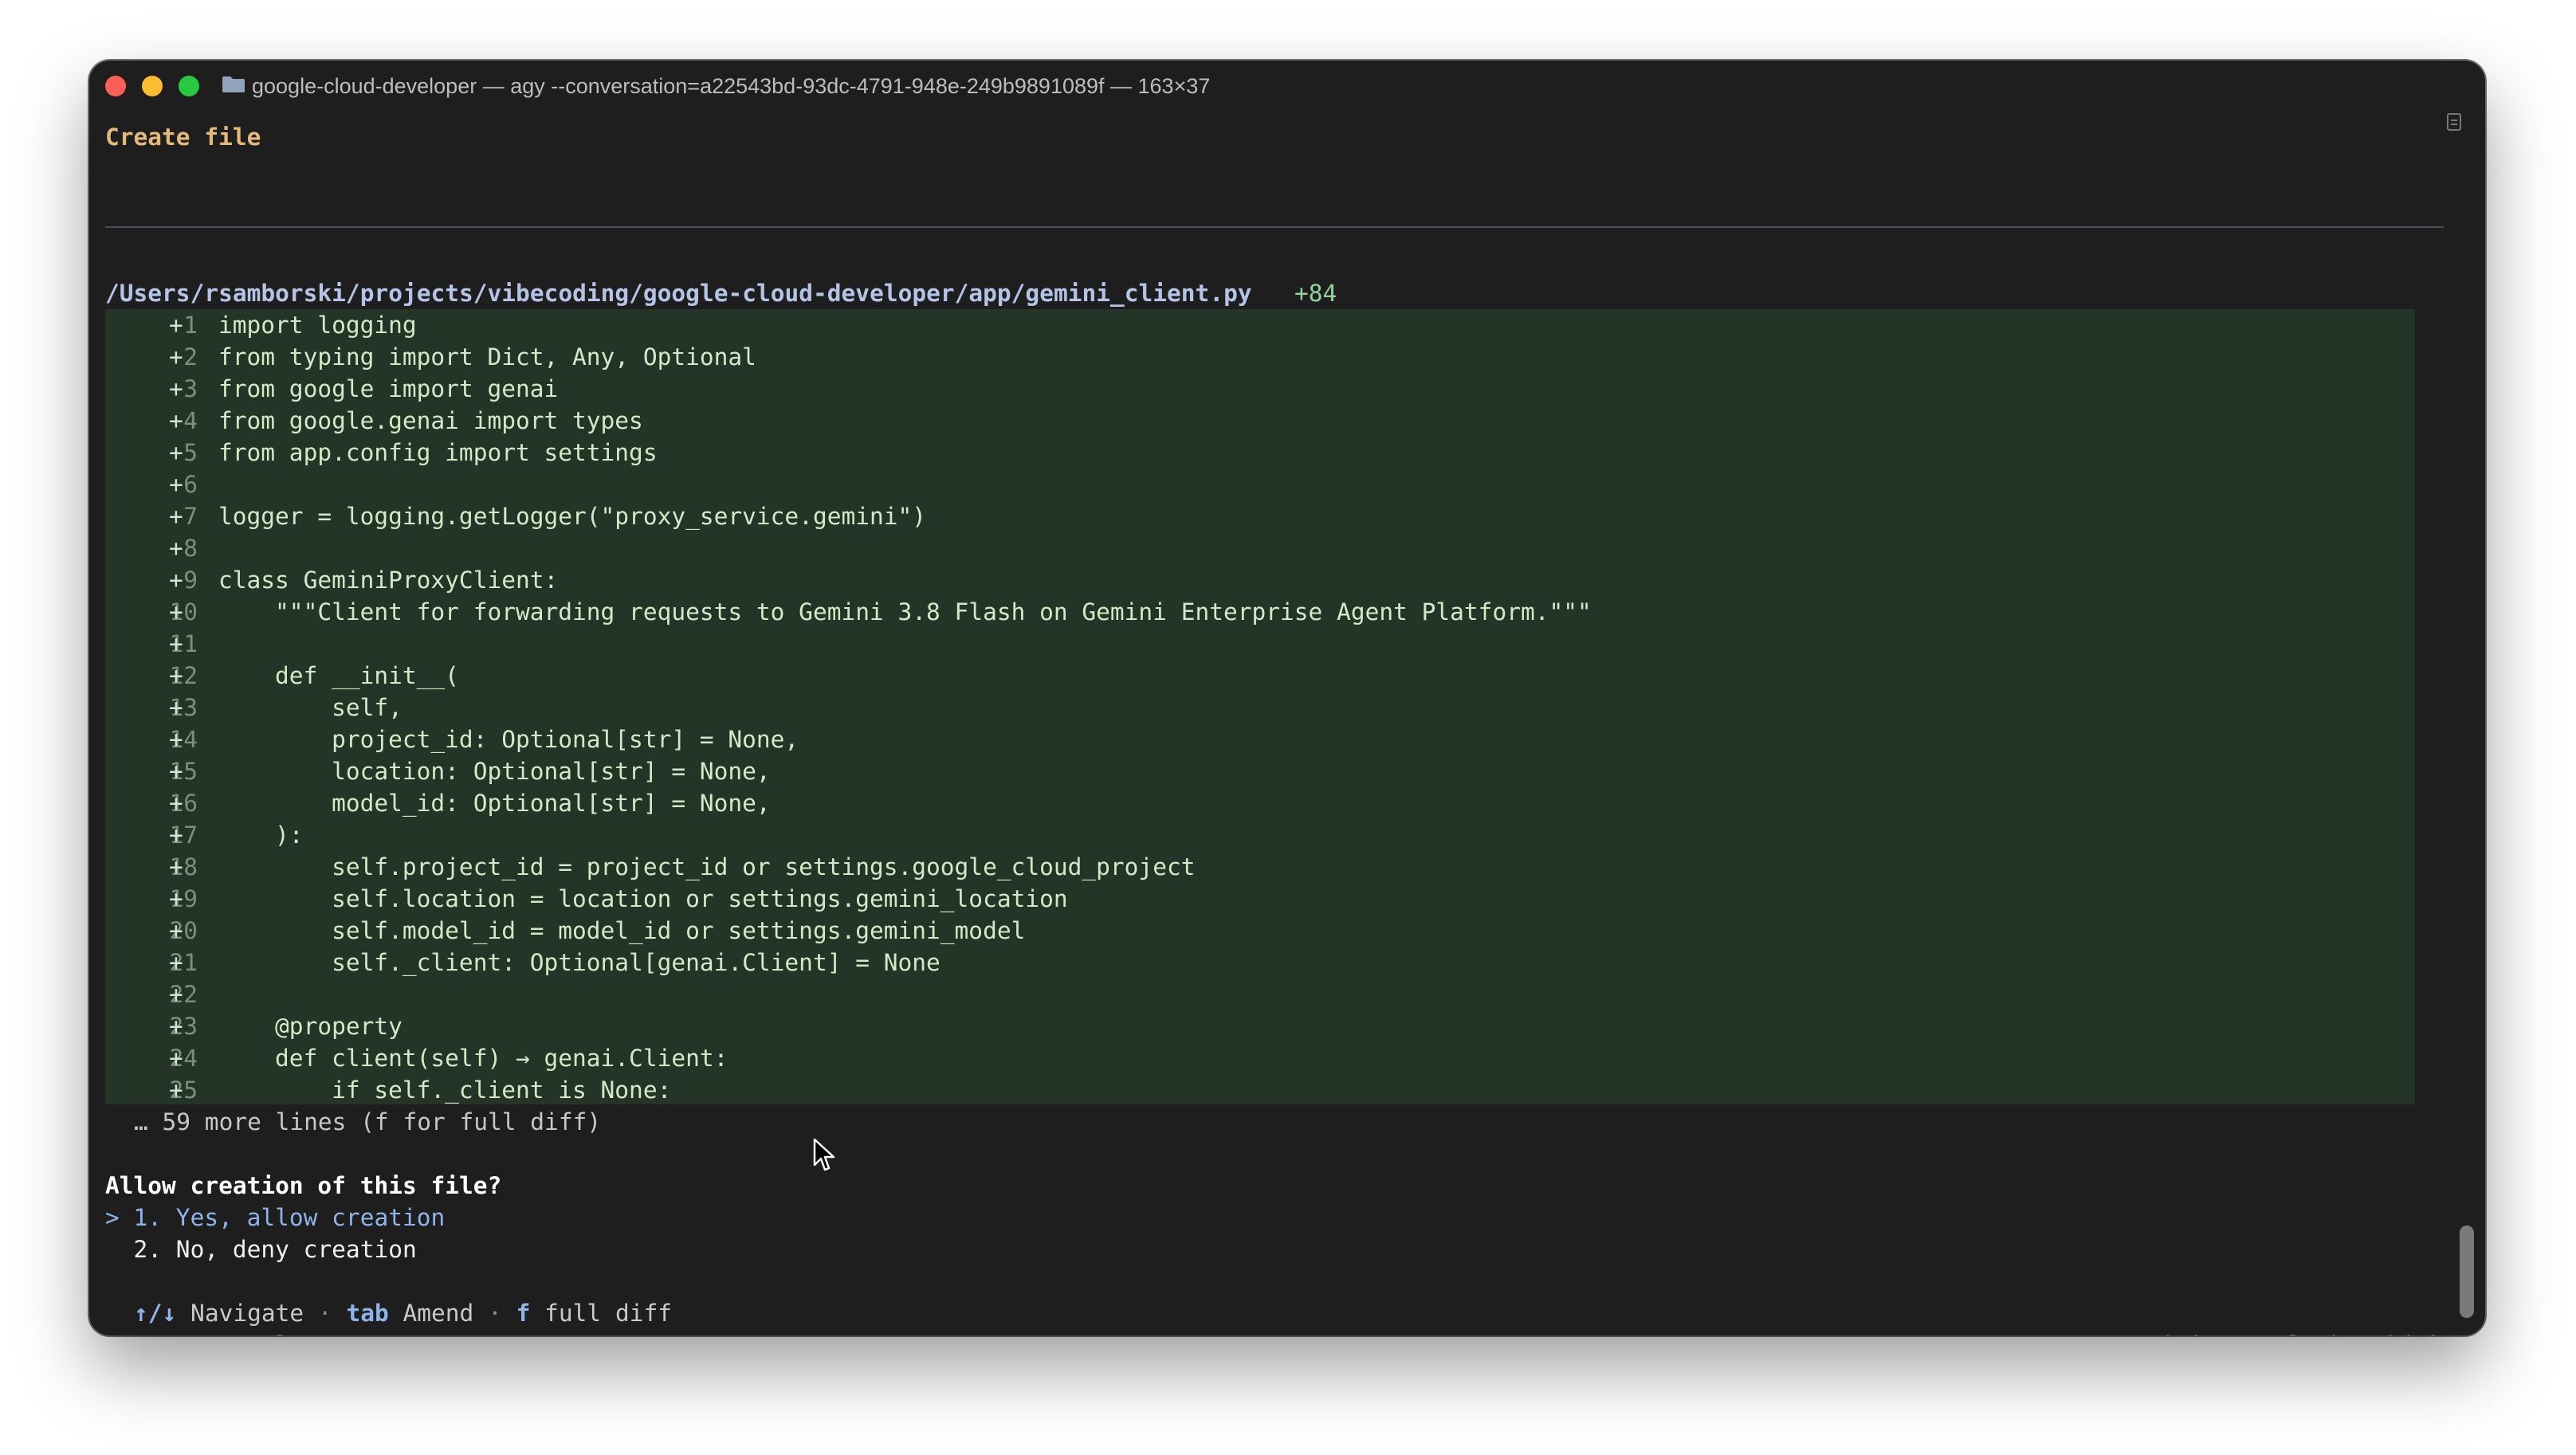 The height and width of the screenshot is (1455, 2576). I want to click on added-lines-count: +84, so click(1315, 293).